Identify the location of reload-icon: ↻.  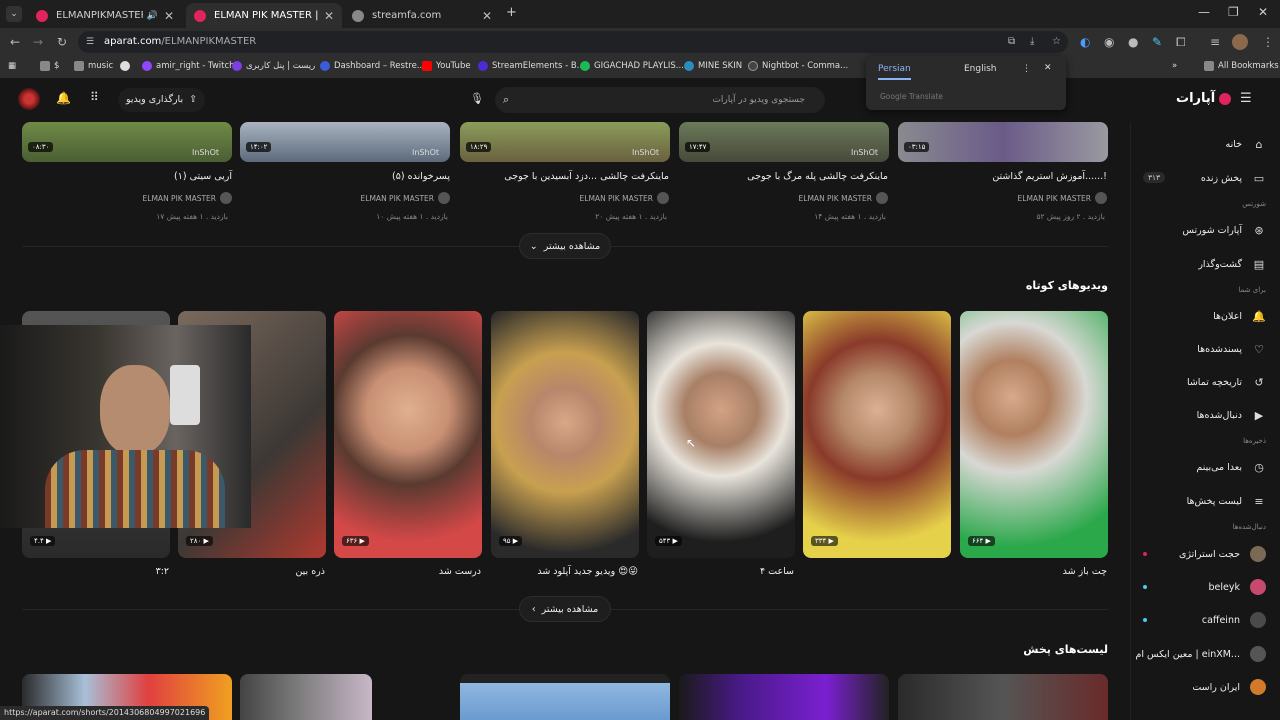
(62, 42).